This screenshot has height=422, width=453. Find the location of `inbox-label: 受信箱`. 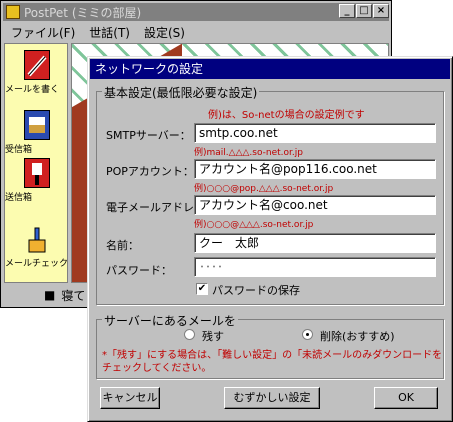

inbox-label: 受信箱 is located at coordinates (19, 150).